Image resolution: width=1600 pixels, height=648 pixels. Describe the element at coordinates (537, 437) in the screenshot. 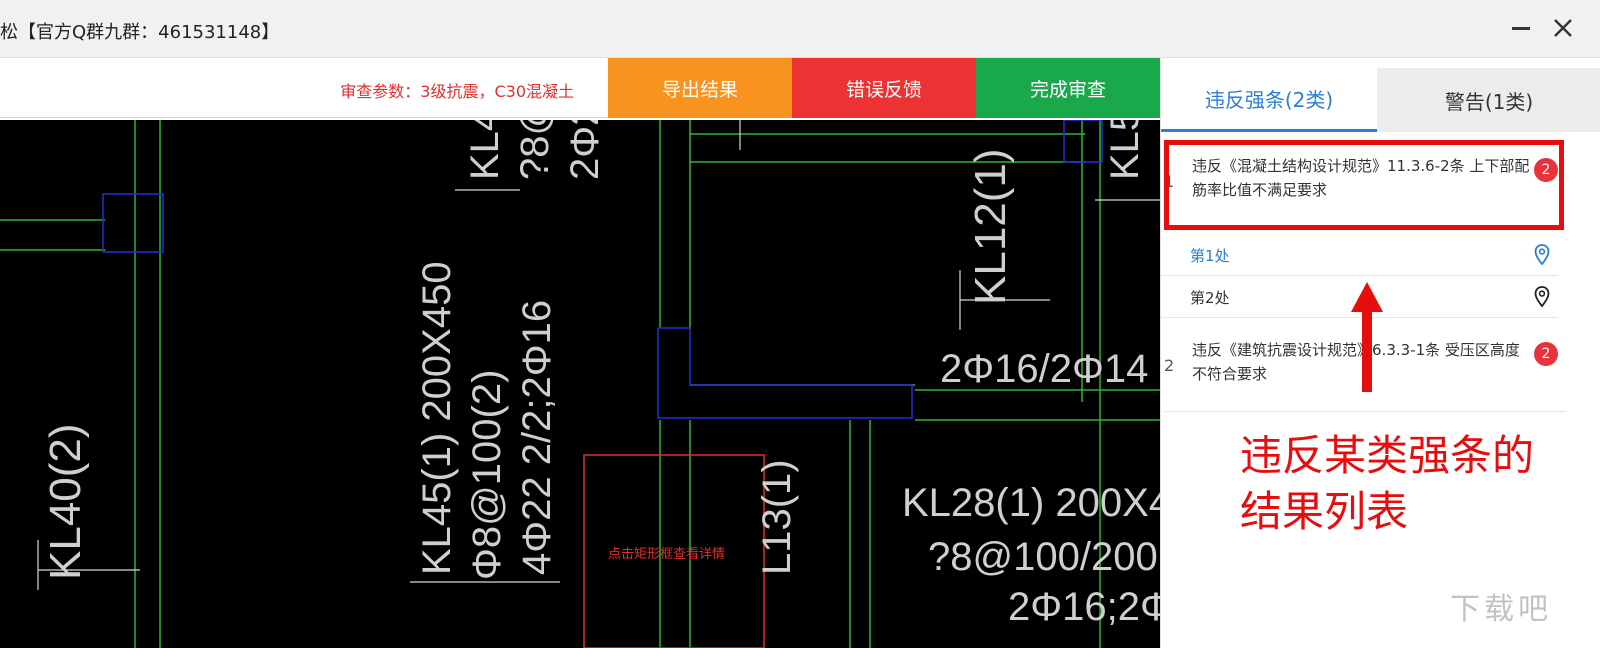

I see `cad-label-kl45-3: 4Φ22 2/2;2Φ16` at that location.